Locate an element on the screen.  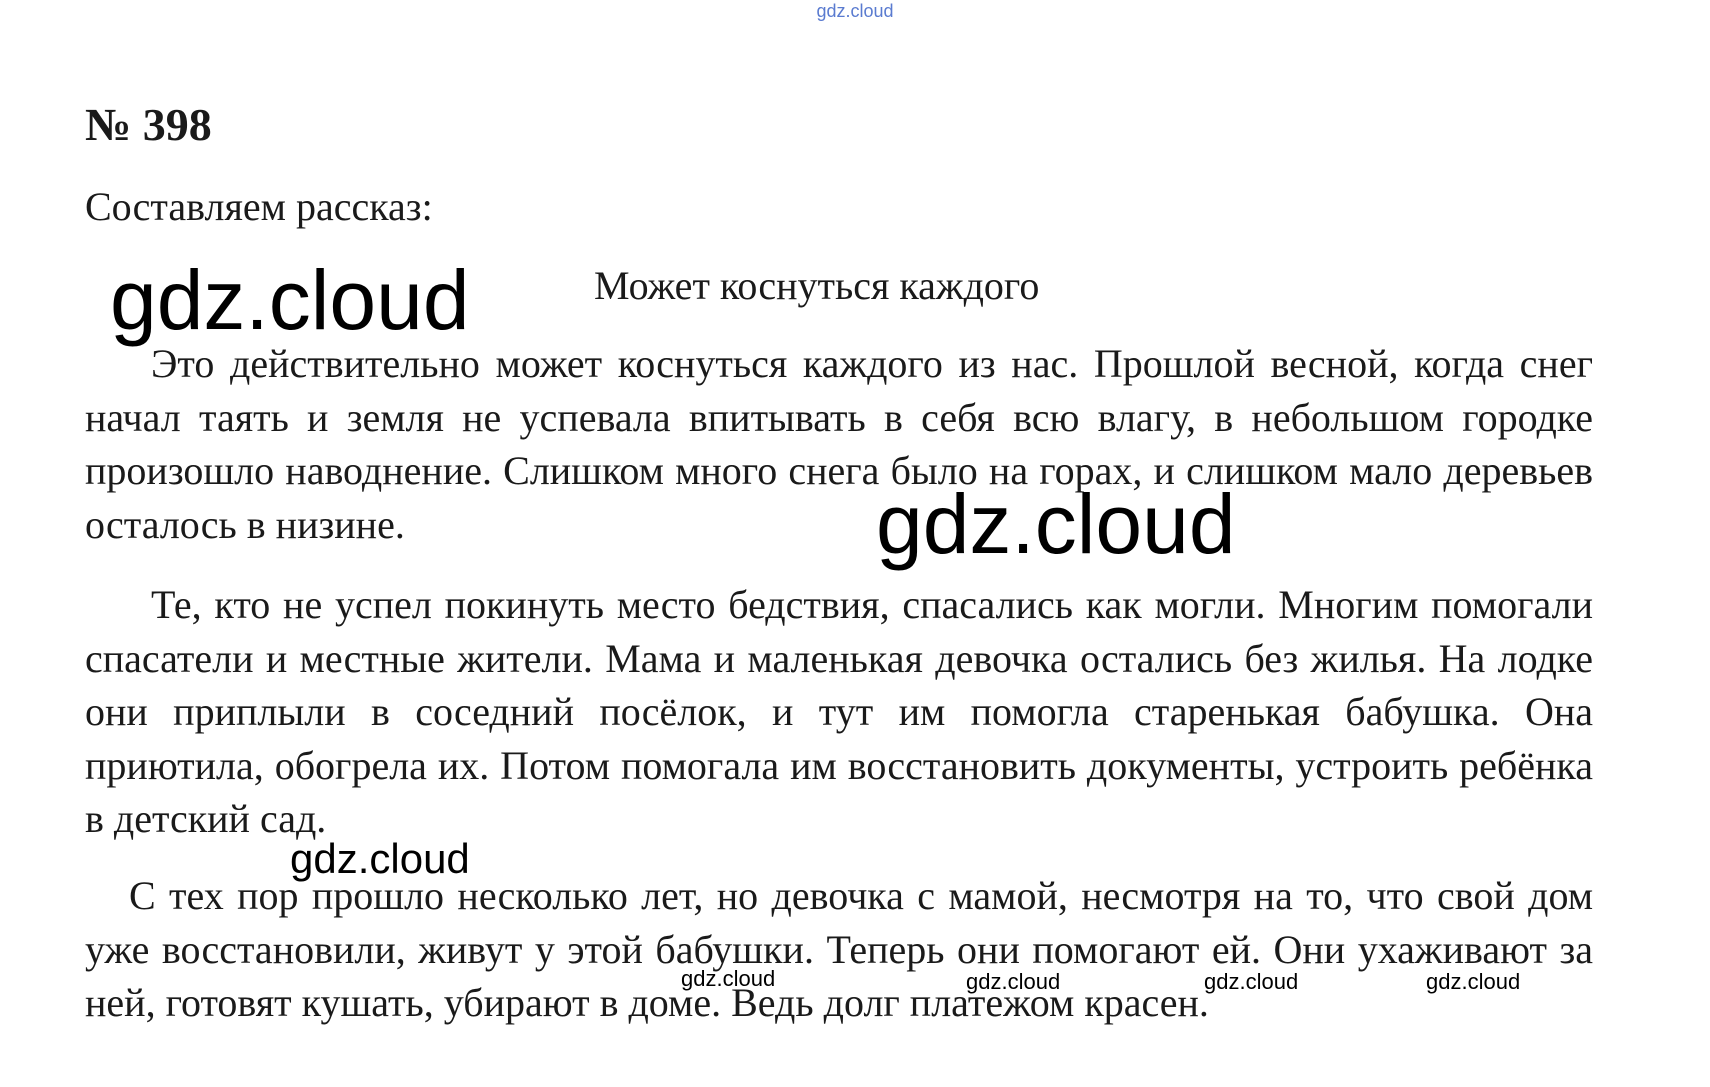
task-label: Составляем рассказ: is located at coordinates (259, 206).